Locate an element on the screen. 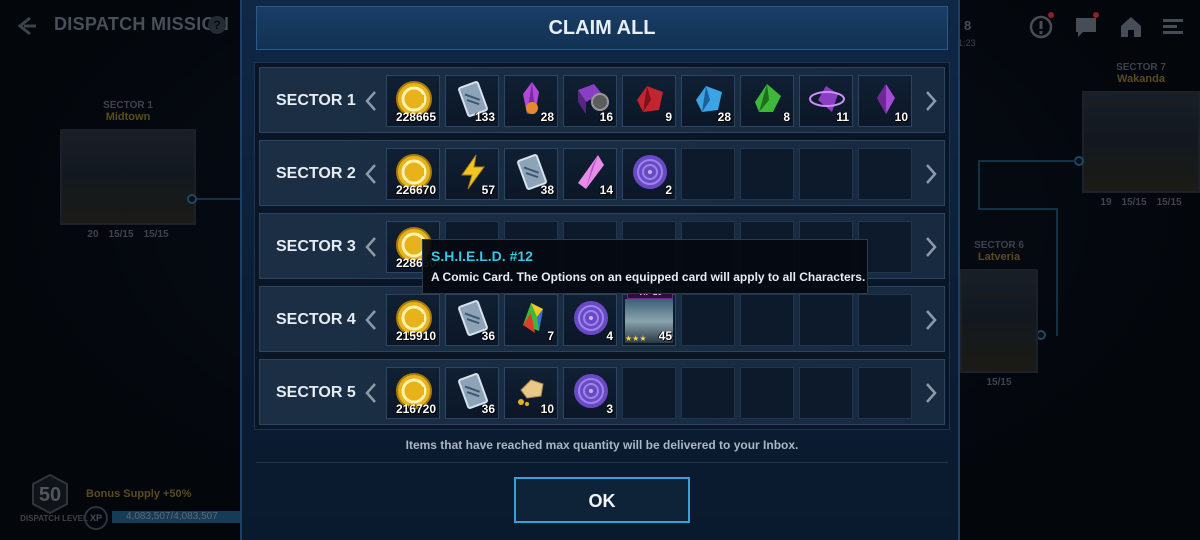 Image resolution: width=1200 pixels, height=540 pixels. modal-header: CLAIM ALL is located at coordinates (602, 28).